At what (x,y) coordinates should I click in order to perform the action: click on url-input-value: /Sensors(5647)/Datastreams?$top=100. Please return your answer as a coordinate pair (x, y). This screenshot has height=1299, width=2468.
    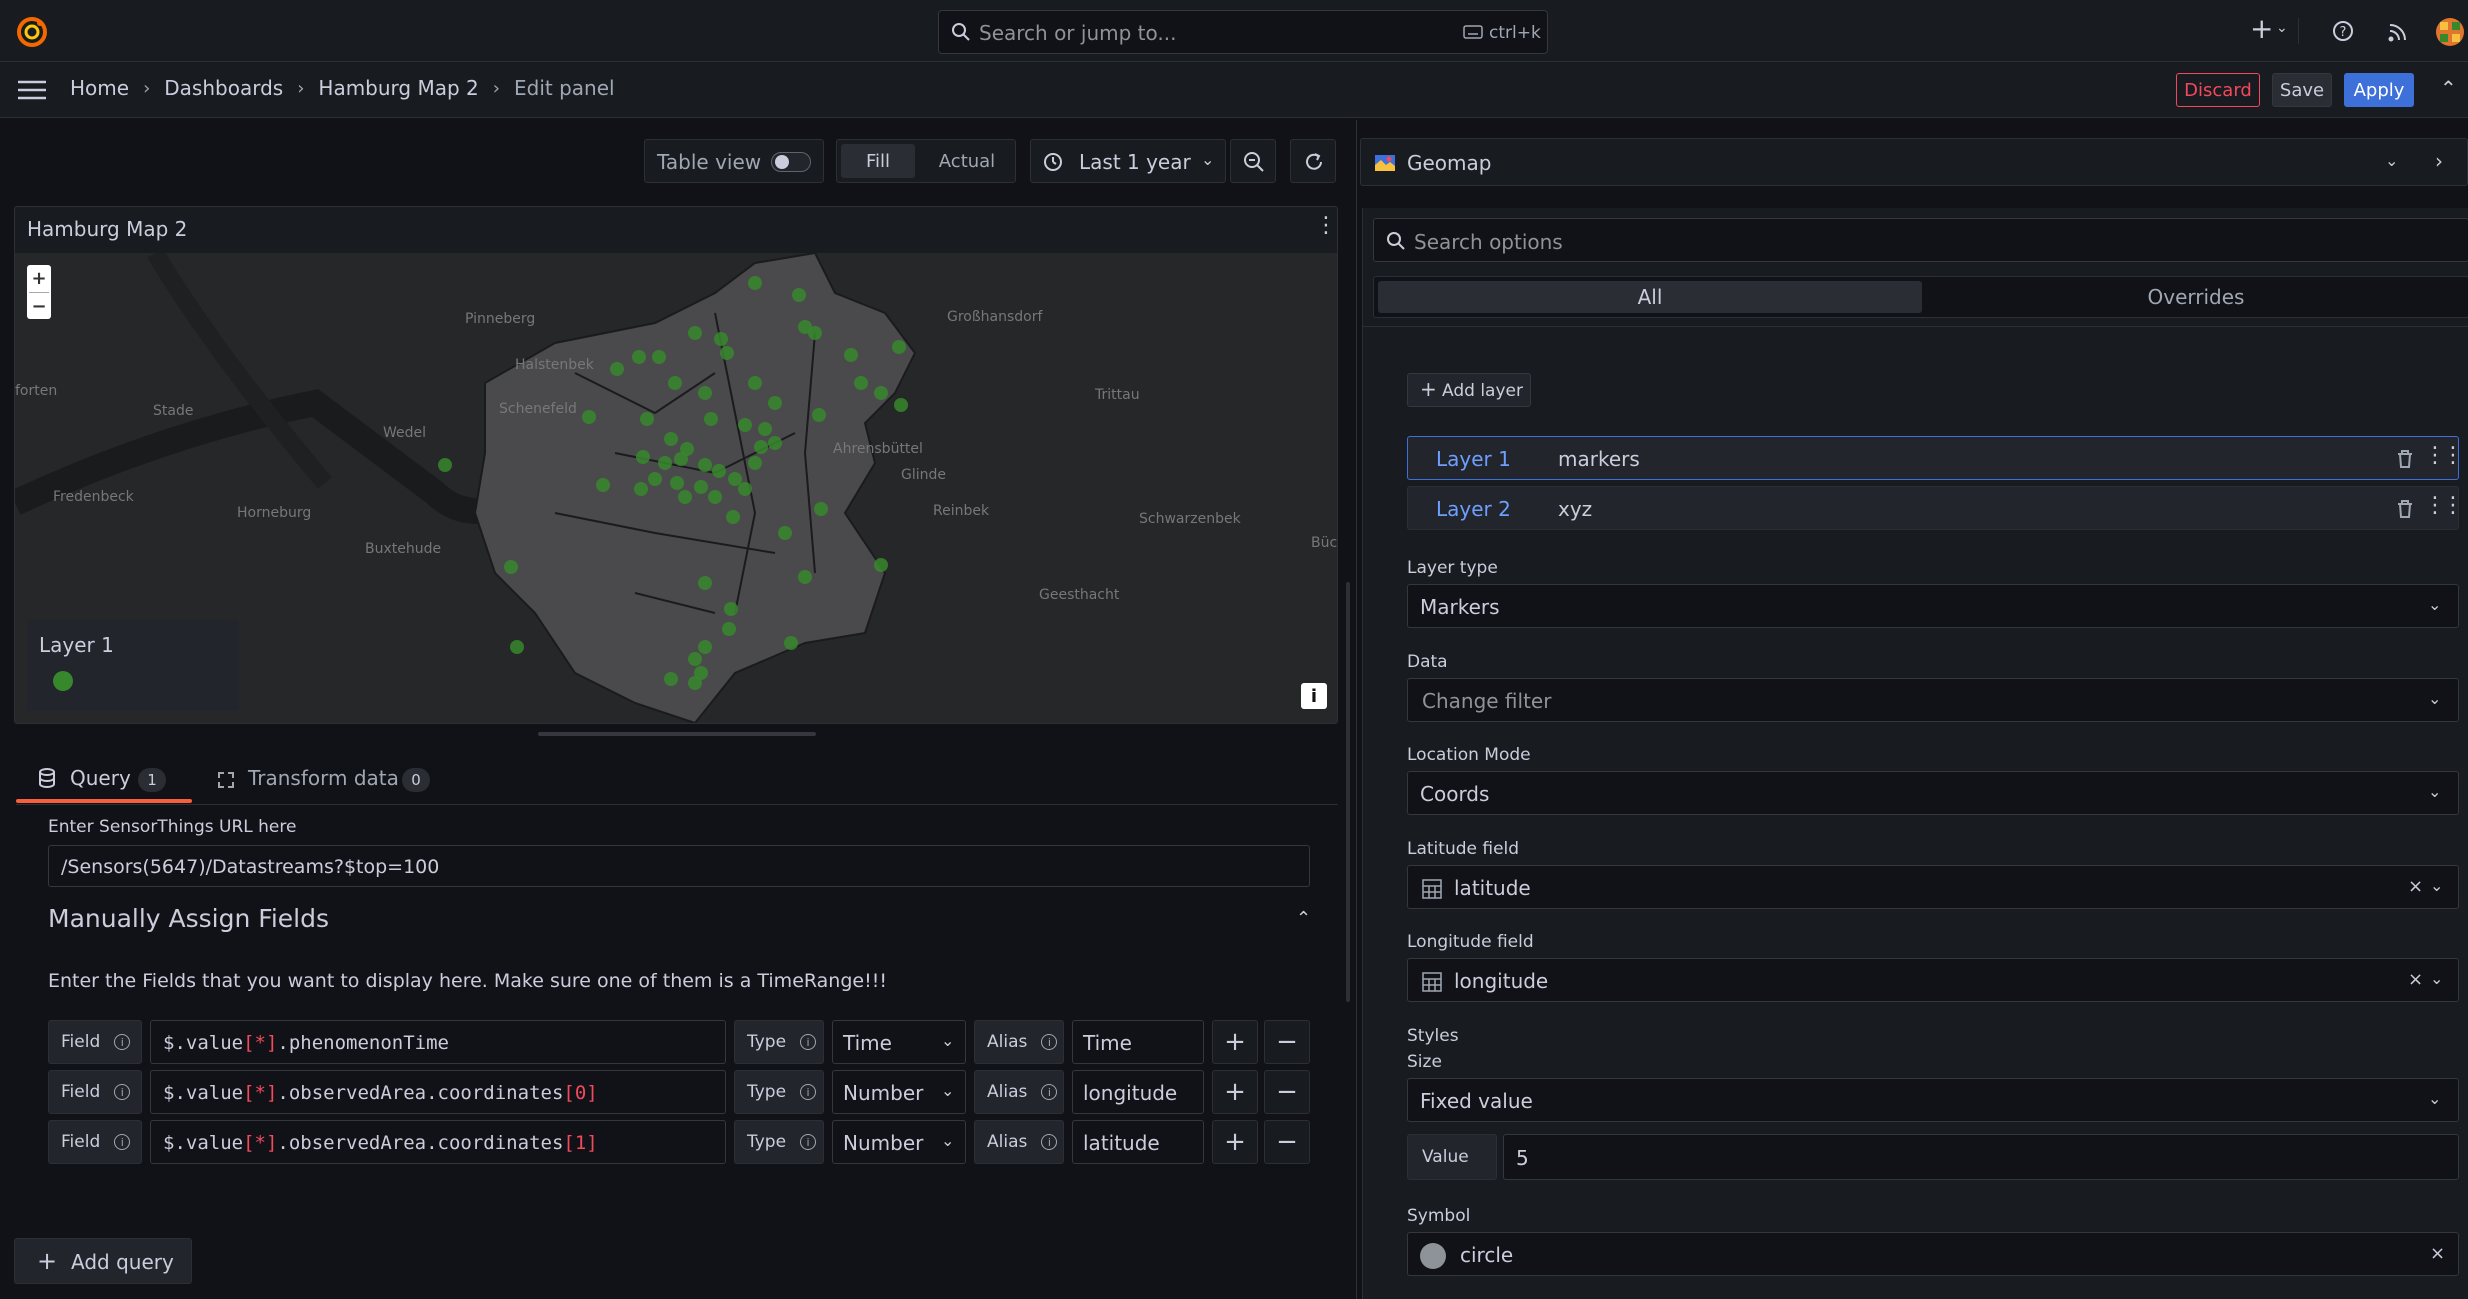
    Looking at the image, I should click on (250, 867).